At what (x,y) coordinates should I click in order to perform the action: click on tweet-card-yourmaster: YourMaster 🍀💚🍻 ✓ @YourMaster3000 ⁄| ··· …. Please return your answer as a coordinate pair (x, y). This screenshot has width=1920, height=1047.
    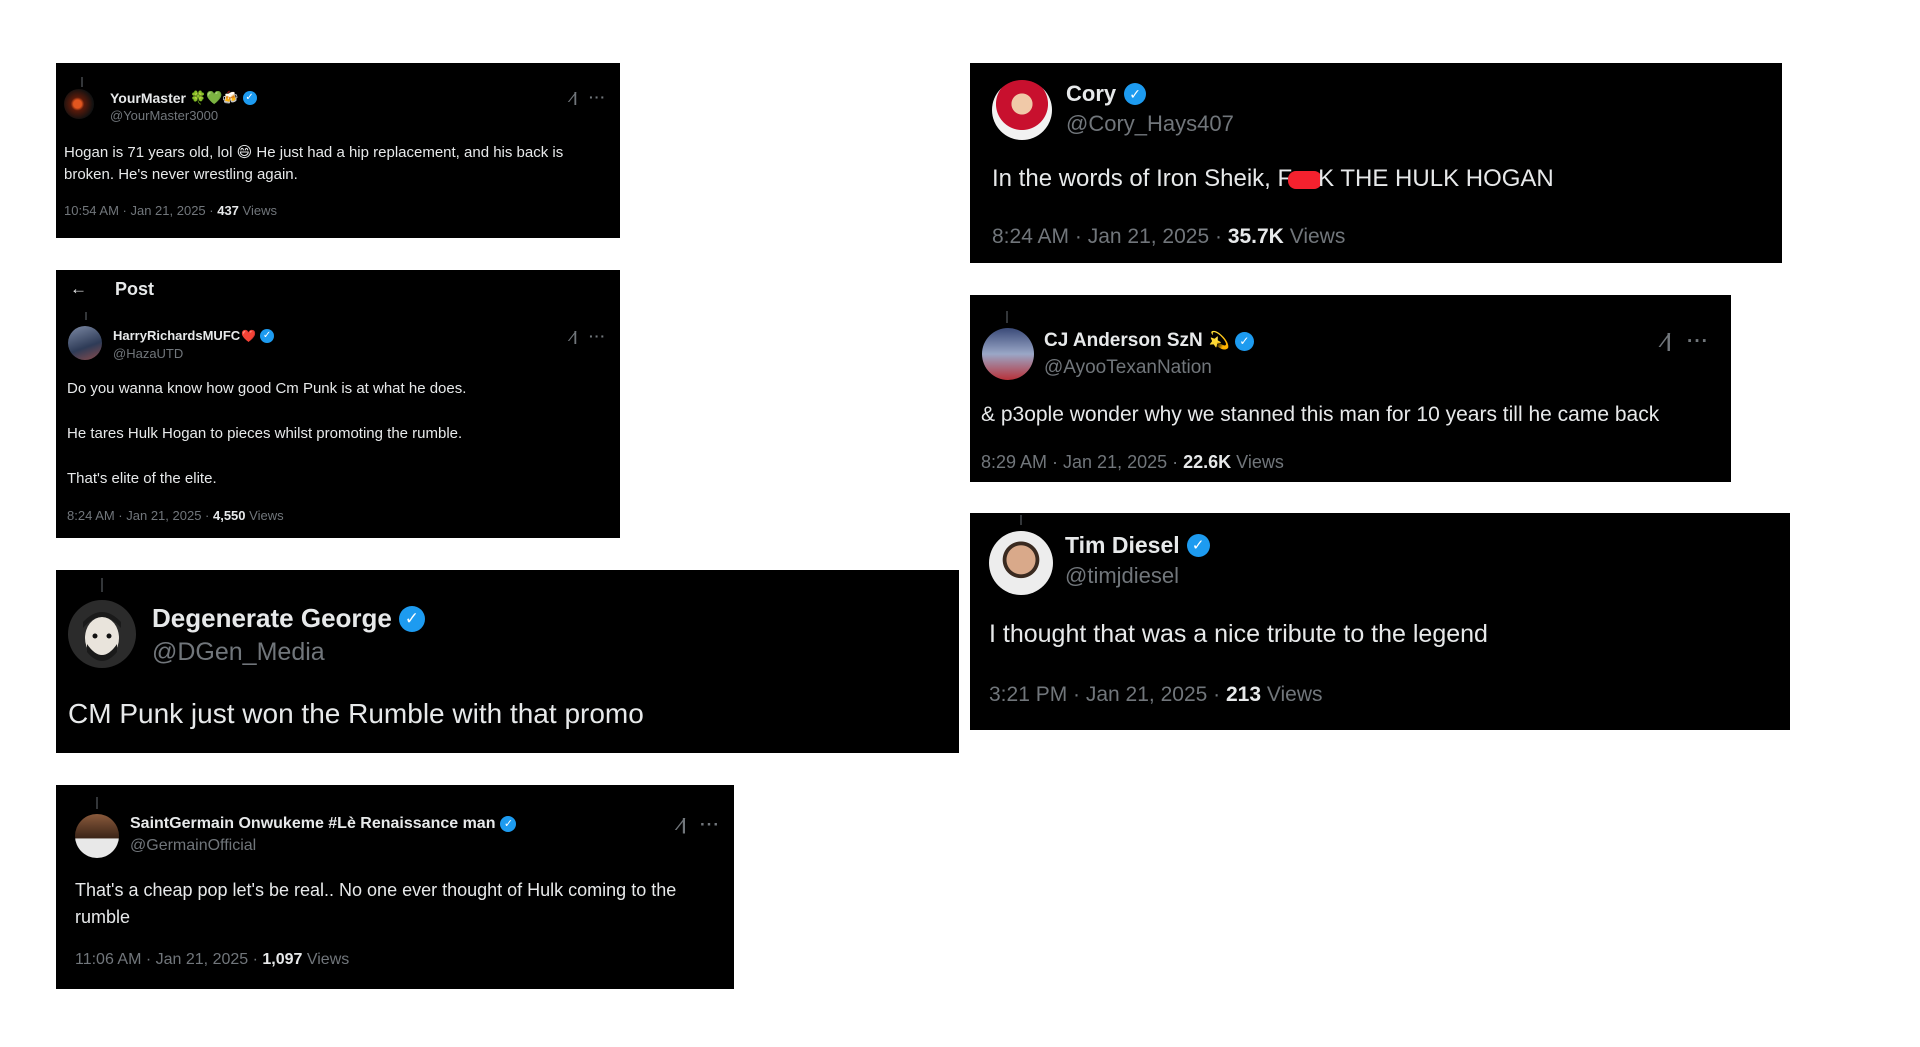
    Looking at the image, I should click on (338, 150).